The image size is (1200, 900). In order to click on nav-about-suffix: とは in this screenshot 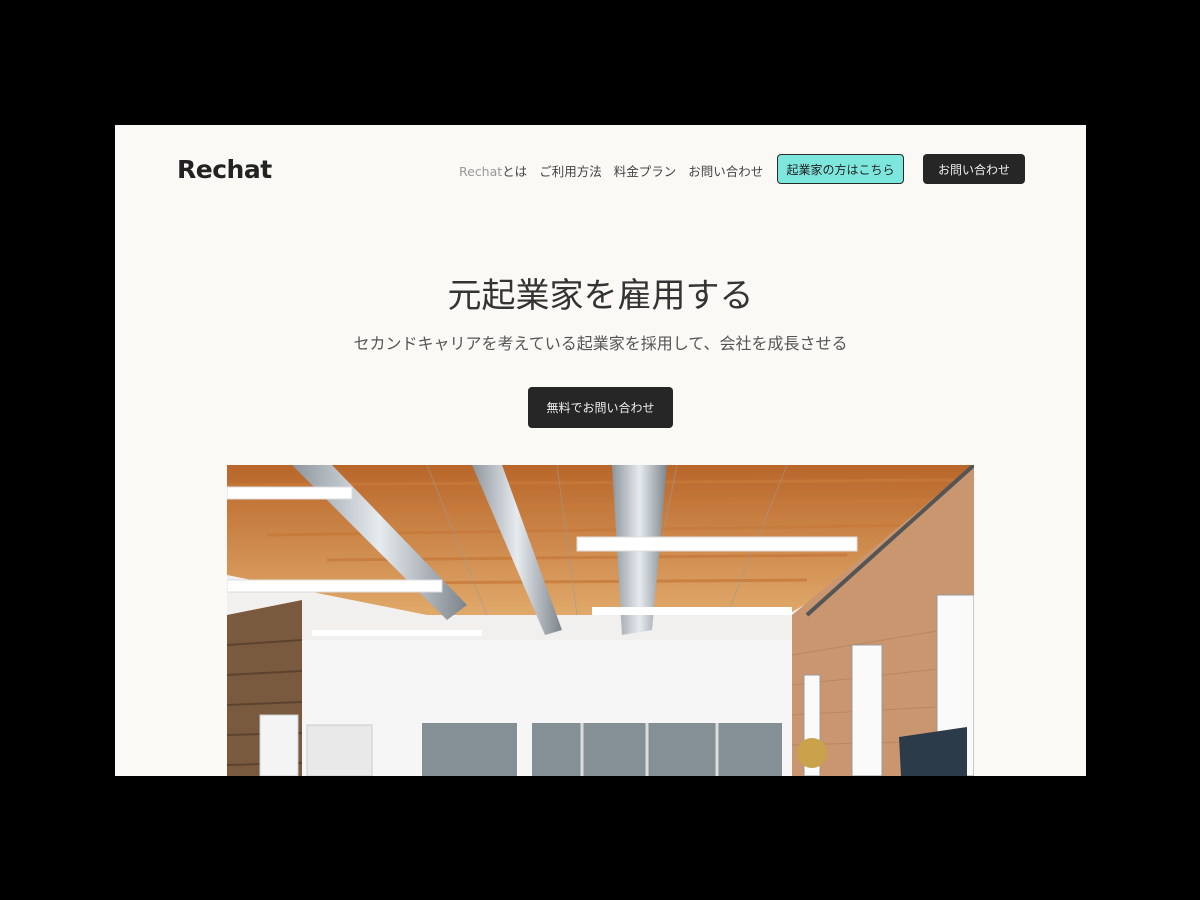, I will do `click(515, 171)`.